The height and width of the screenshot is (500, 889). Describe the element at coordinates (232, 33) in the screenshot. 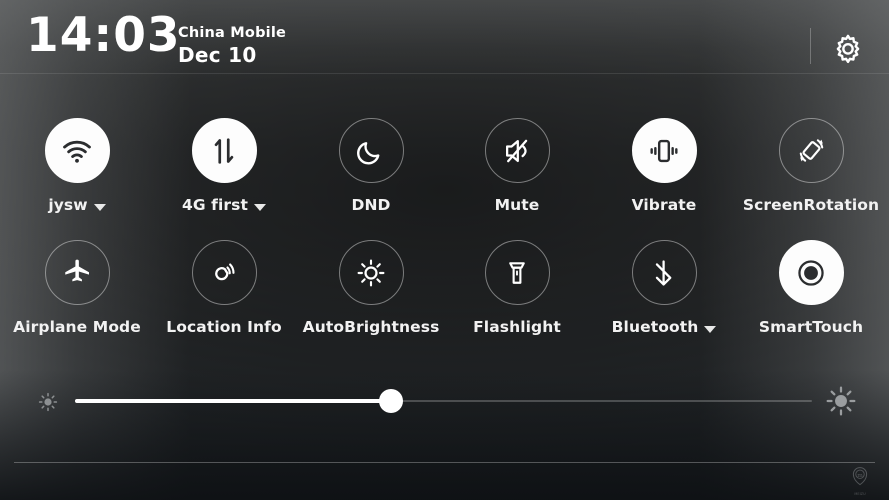

I see `carrier-name: China Mobile` at that location.